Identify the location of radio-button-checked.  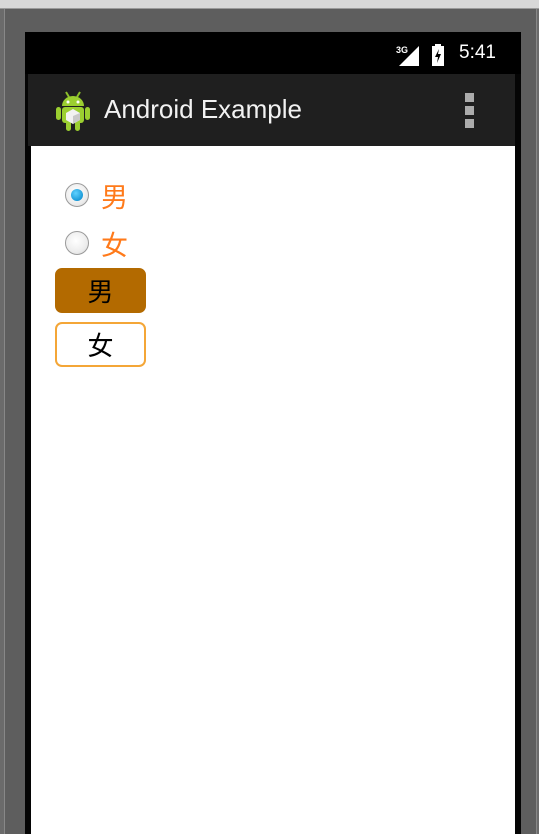
(77, 195).